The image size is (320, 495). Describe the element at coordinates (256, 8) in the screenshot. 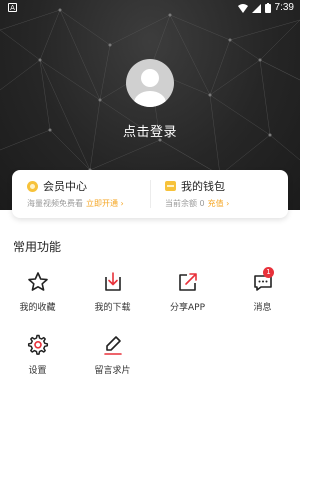

I see `signal-icon` at that location.